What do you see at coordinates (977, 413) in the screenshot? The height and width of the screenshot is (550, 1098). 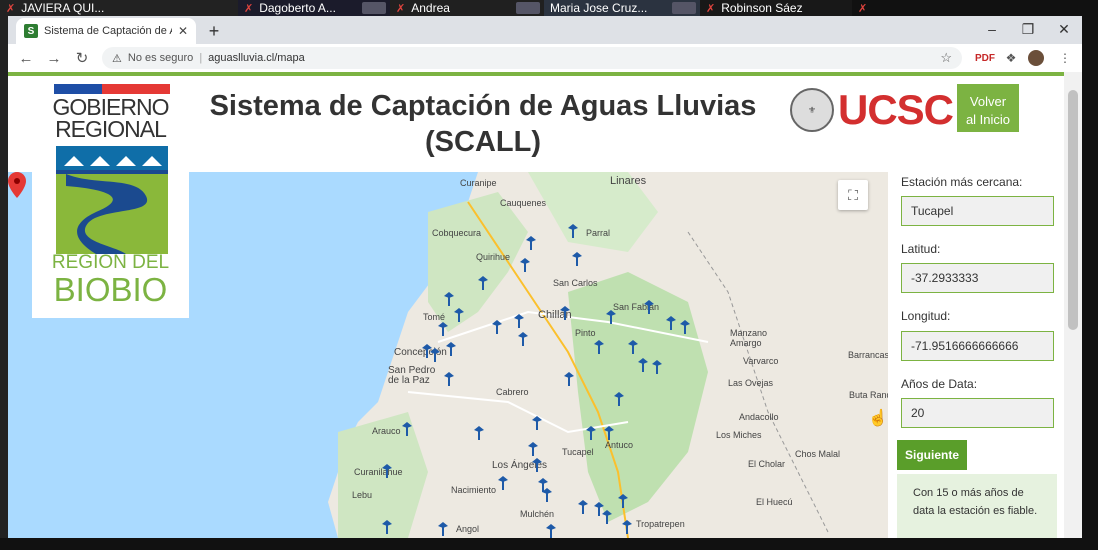 I see `years-field: 20` at bounding box center [977, 413].